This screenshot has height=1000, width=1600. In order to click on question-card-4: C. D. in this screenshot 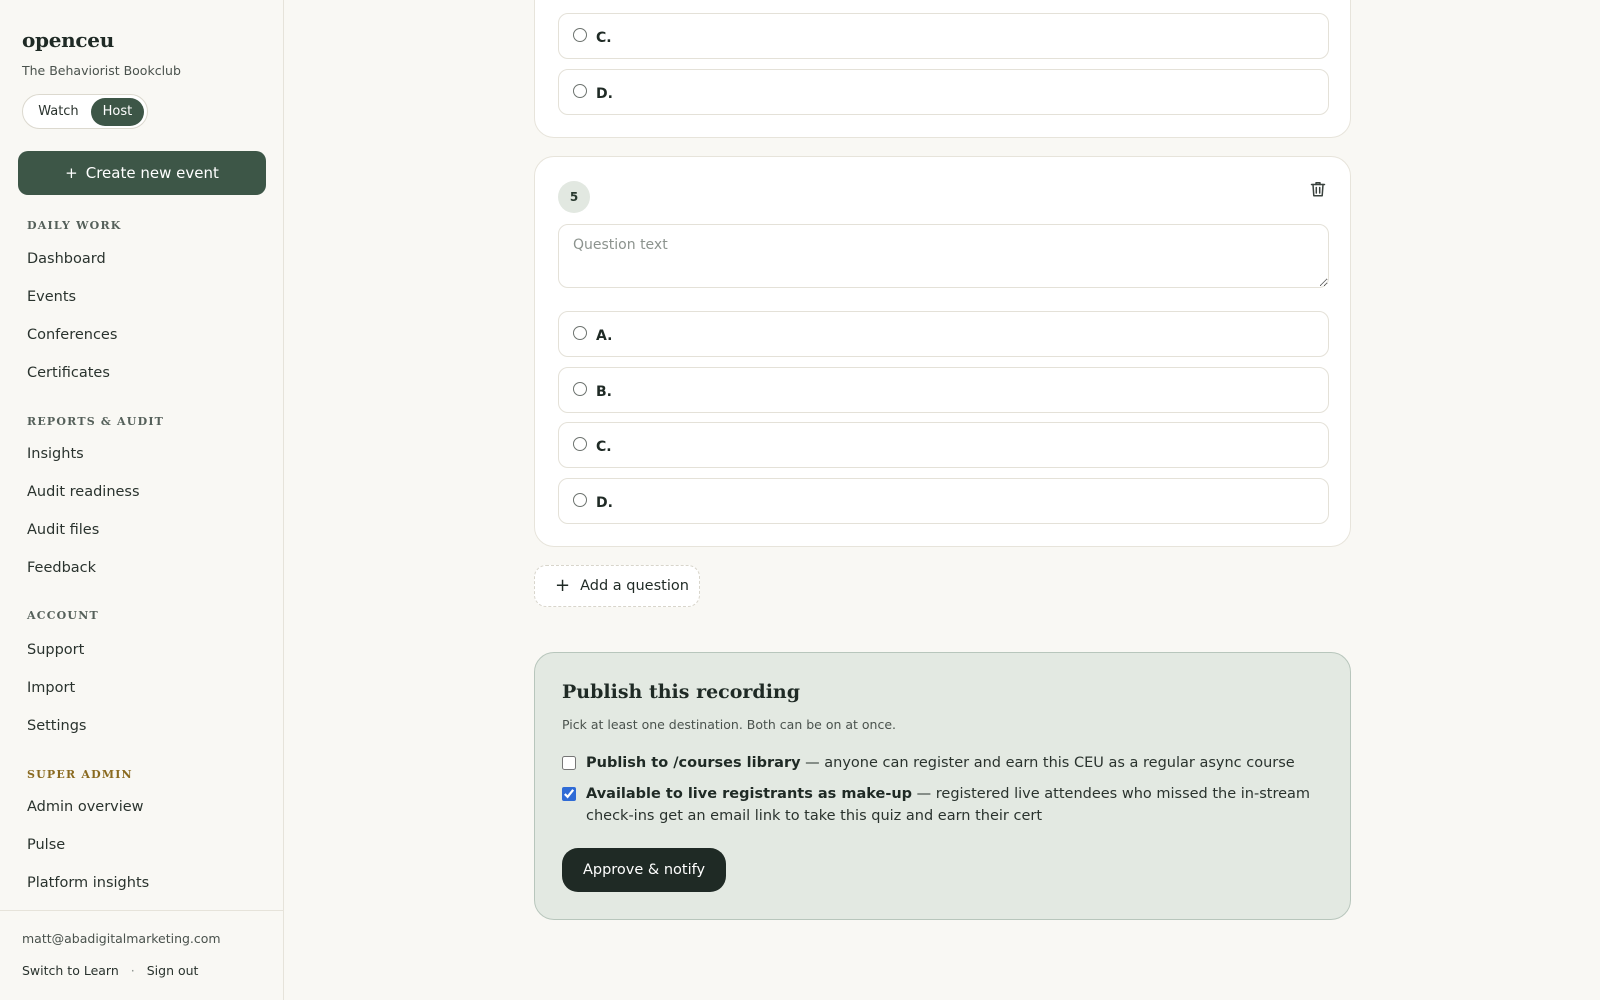, I will do `click(942, 69)`.